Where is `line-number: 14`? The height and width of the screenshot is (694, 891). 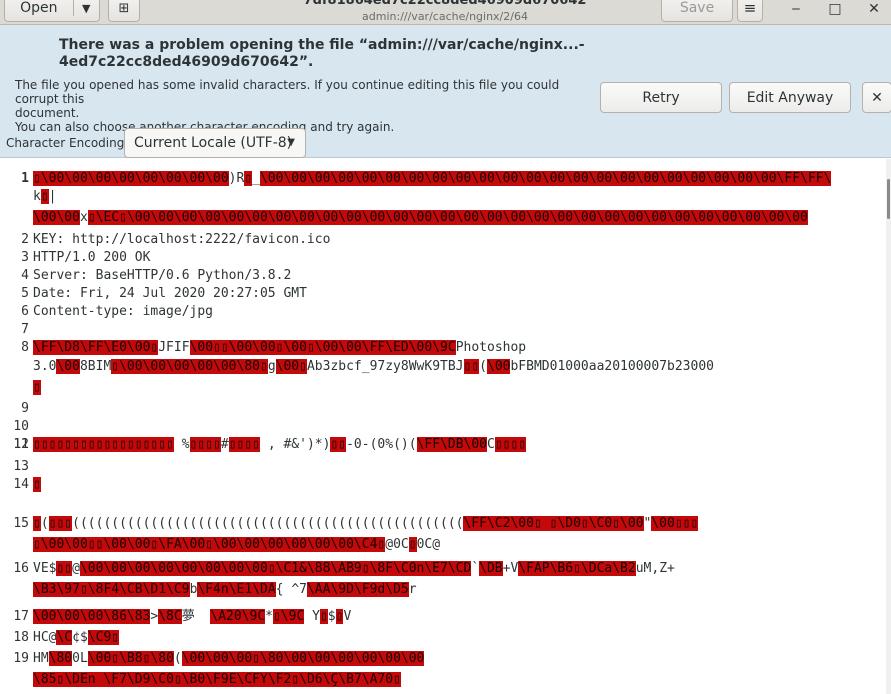 line-number: 14 is located at coordinates (21, 484).